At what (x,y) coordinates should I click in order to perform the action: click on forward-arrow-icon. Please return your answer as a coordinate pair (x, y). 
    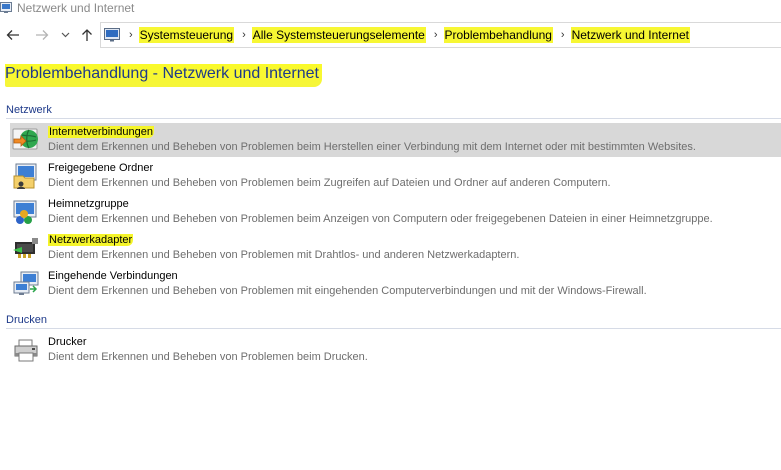
    Looking at the image, I should click on (42, 35).